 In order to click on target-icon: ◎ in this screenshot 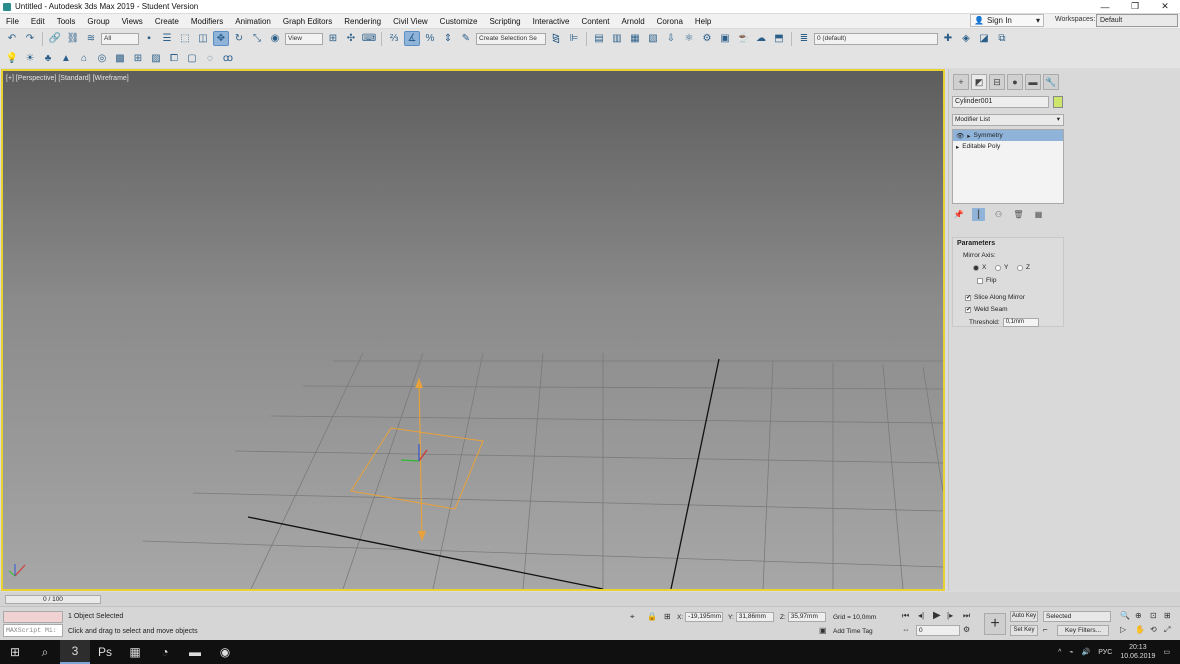, I will do `click(102, 58)`.